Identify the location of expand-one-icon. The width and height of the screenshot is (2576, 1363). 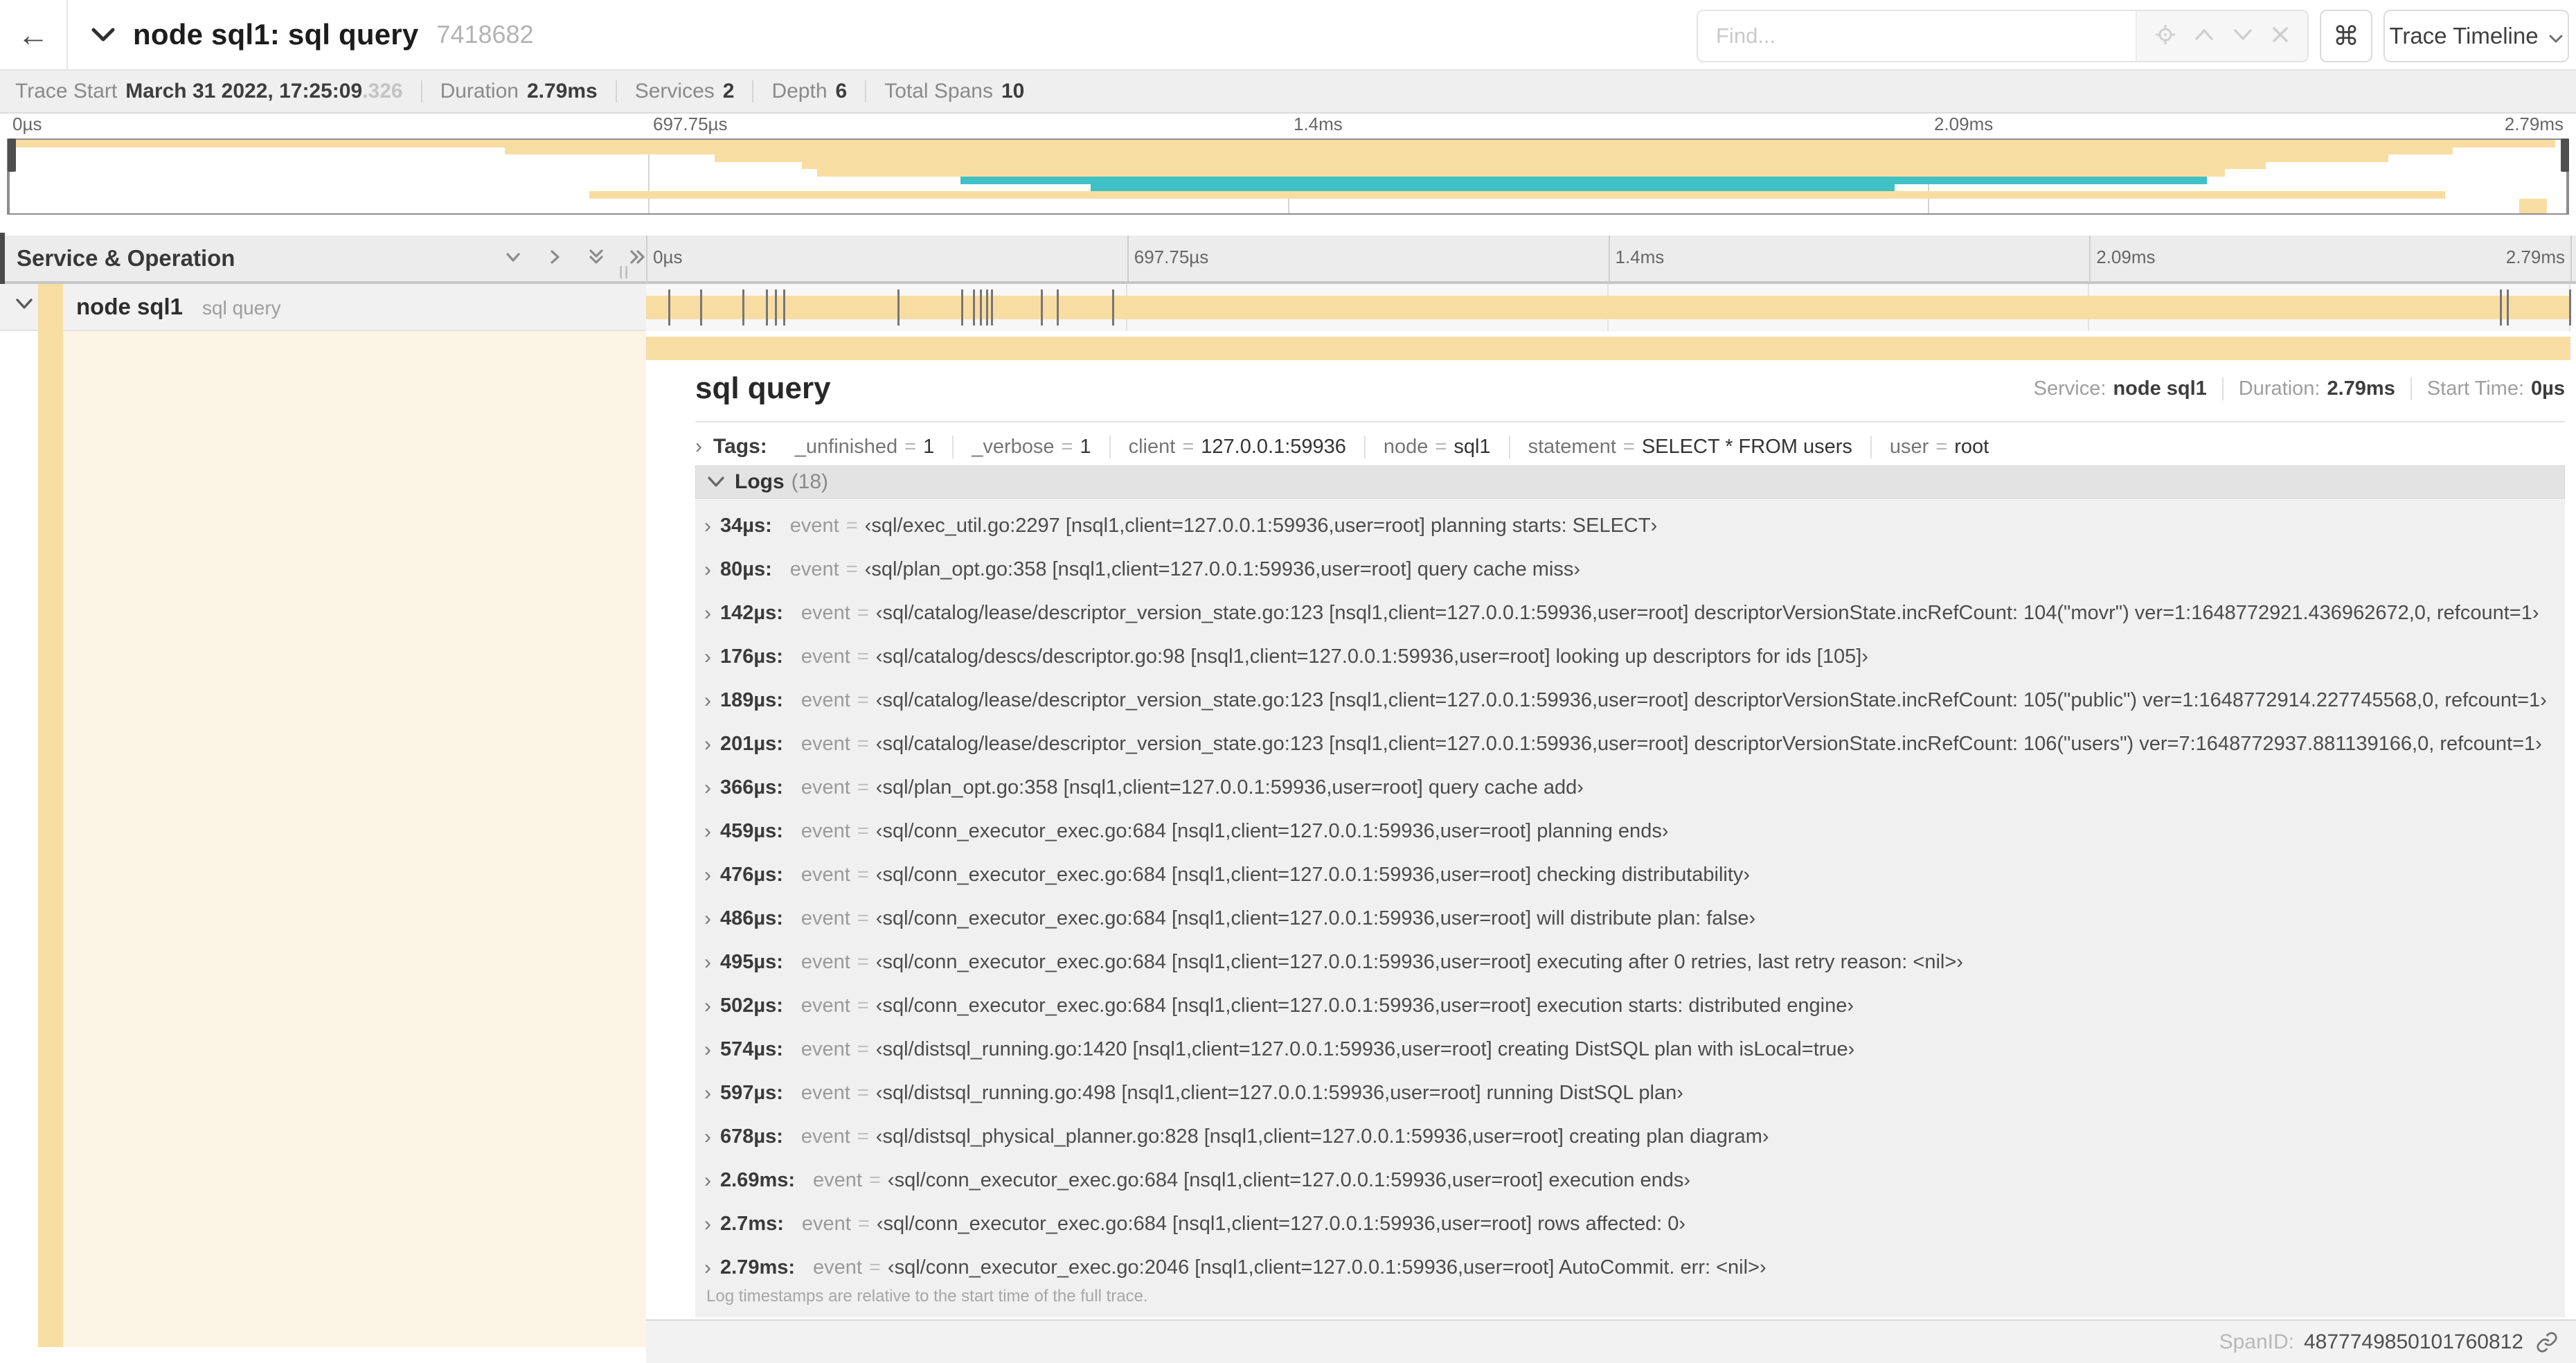
(554, 259).